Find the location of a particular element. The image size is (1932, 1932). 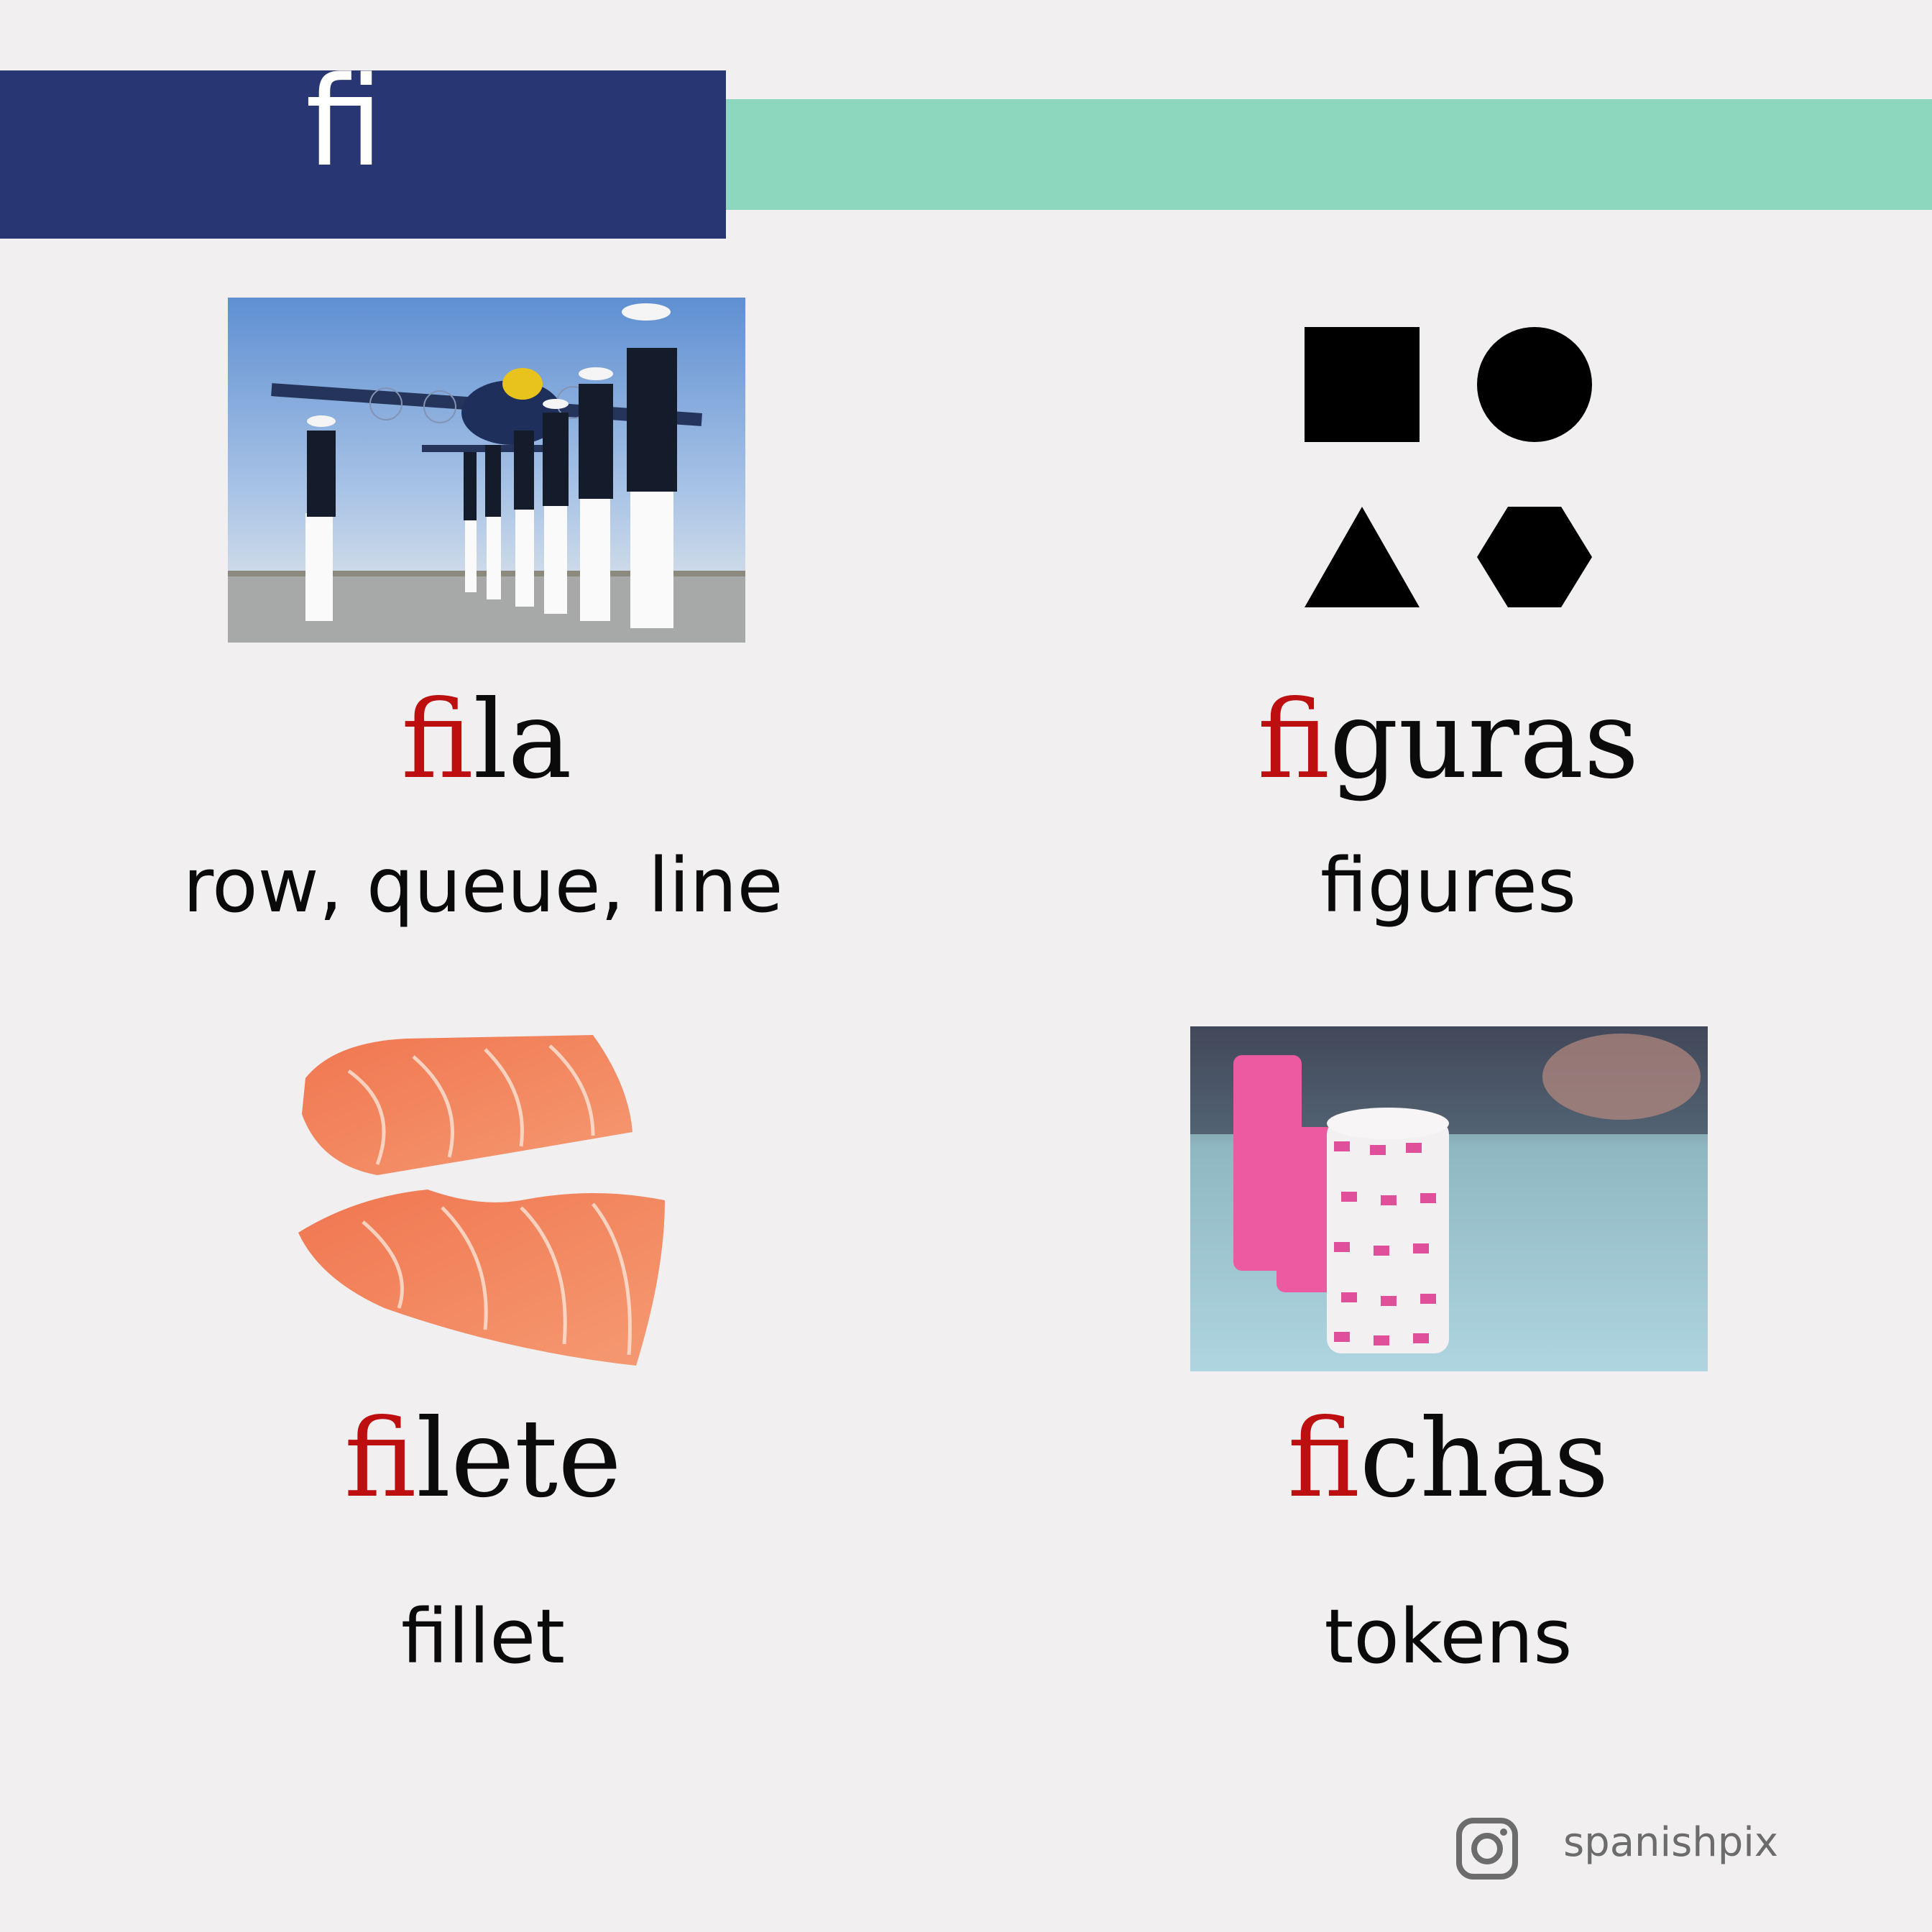

geometric-shapes-icon is located at coordinates (1448, 467).